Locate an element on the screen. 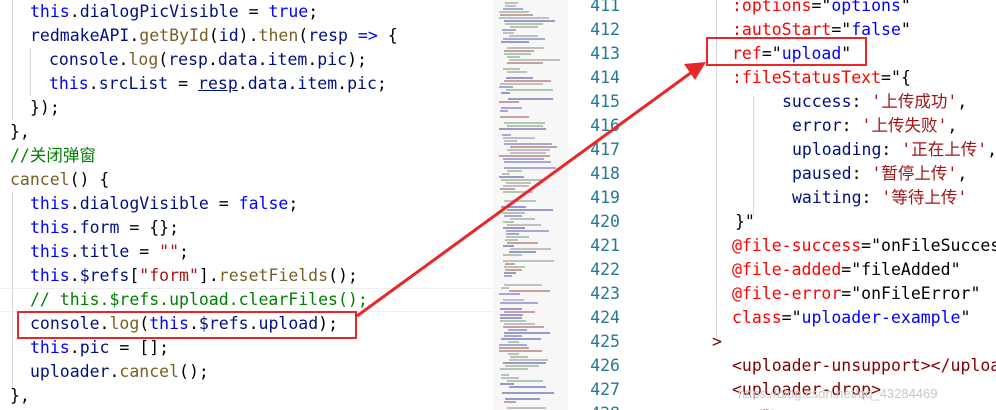 This screenshot has width=996, height=410. code-token: id is located at coordinates (228, 35).